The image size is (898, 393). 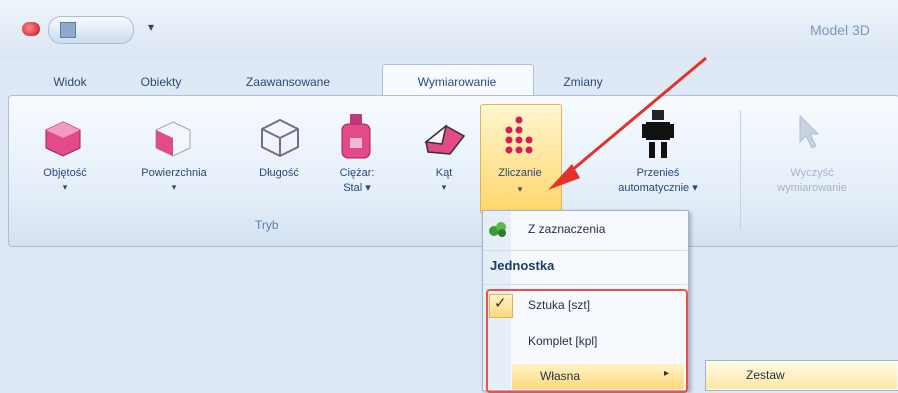 I want to click on tab-widok: Widok, so click(x=70, y=82).